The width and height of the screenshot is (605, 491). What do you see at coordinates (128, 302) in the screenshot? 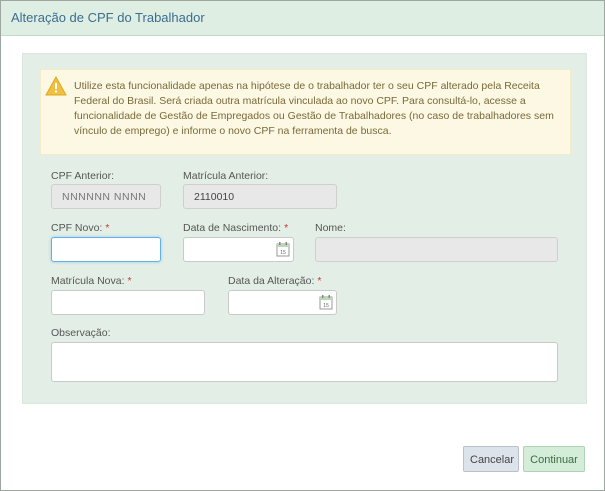
I see `matricula-nova-input` at bounding box center [128, 302].